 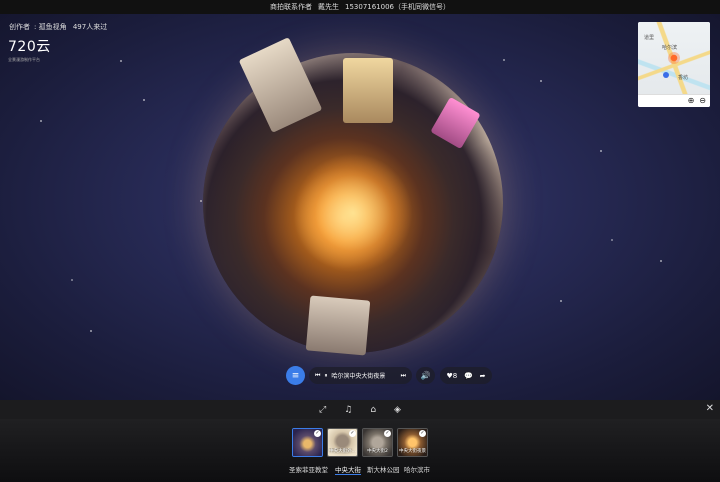 What do you see at coordinates (338, 325) in the screenshot?
I see `tower-bottom` at bounding box center [338, 325].